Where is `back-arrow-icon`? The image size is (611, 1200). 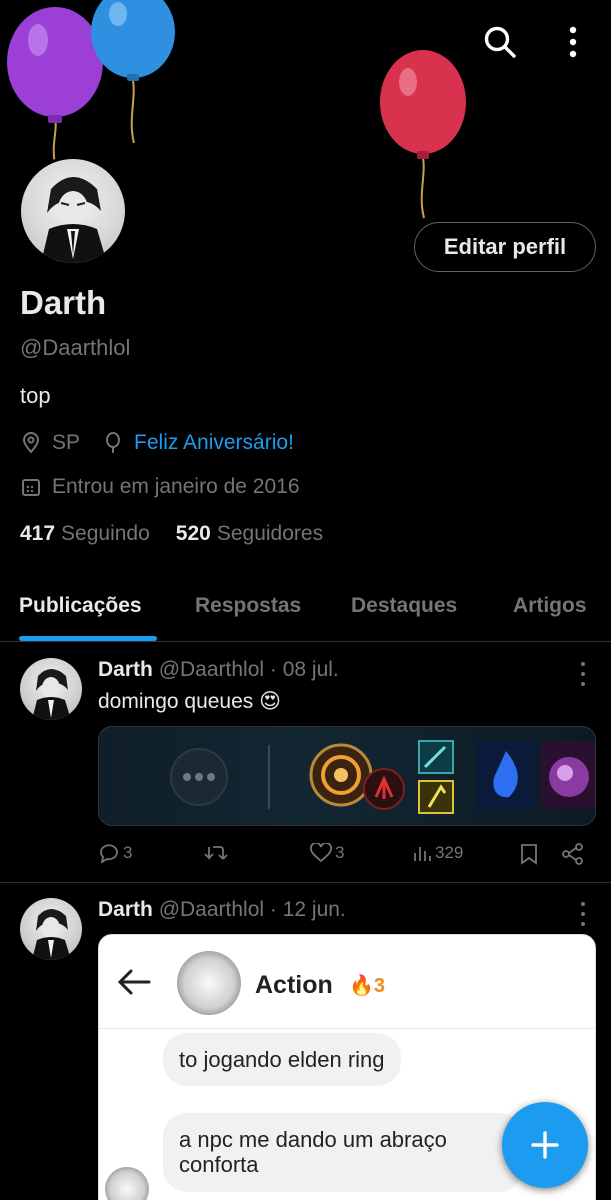 back-arrow-icon is located at coordinates (134, 982).